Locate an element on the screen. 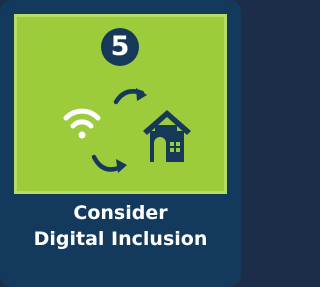 The width and height of the screenshot is (320, 287). return-arrow-icon is located at coordinates (109, 163).